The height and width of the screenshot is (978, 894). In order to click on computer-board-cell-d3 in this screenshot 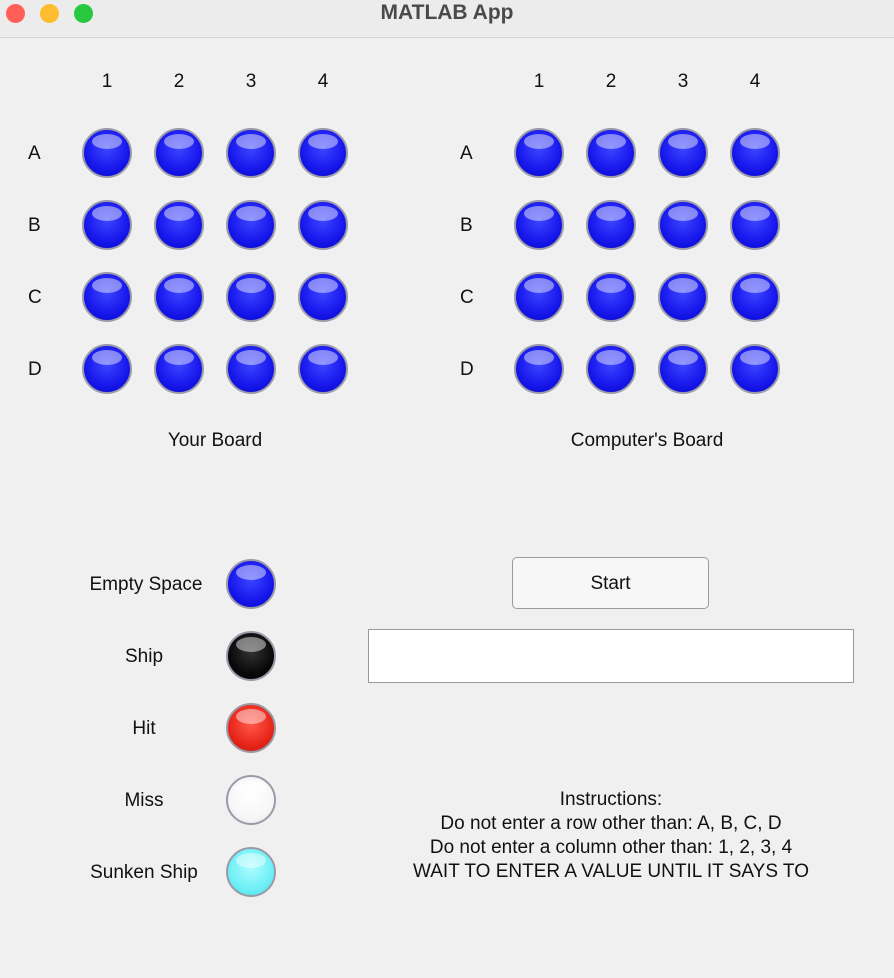, I will do `click(683, 369)`.